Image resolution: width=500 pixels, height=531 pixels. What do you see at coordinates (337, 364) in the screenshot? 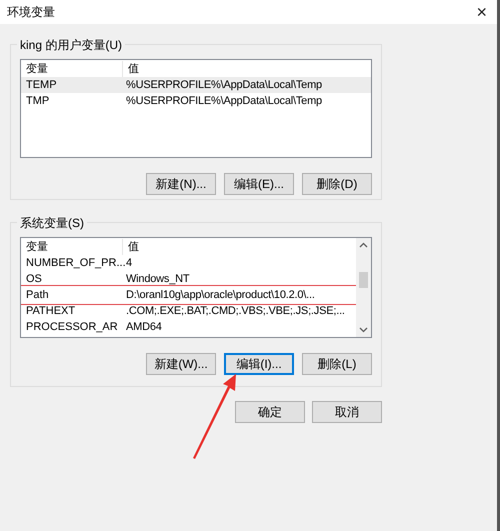
I see `dialog-button: 删除(L)` at bounding box center [337, 364].